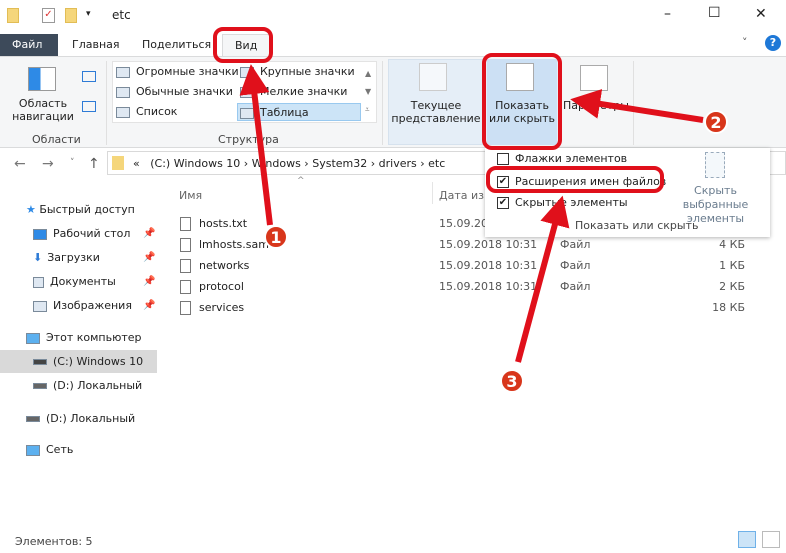 The width and height of the screenshot is (786, 553). Describe the element at coordinates (522, 101) in the screenshot. I see `highlight-show-hide` at that location.